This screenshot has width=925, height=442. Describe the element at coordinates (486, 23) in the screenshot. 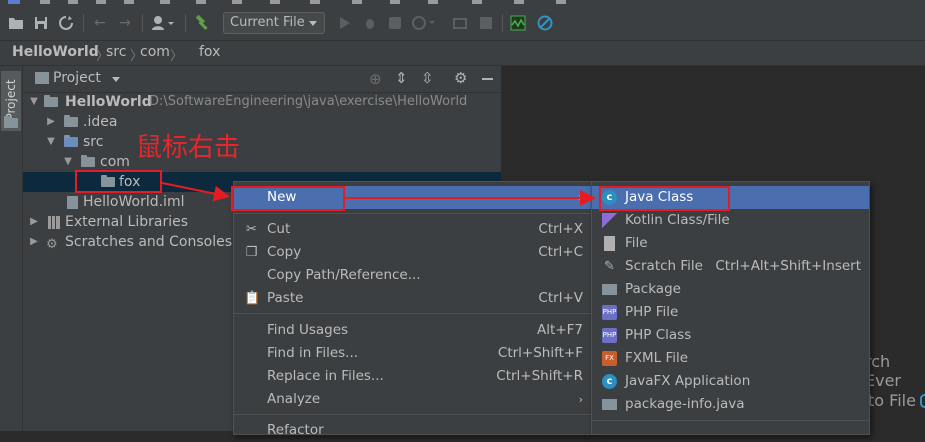

I see `stop-icon` at that location.